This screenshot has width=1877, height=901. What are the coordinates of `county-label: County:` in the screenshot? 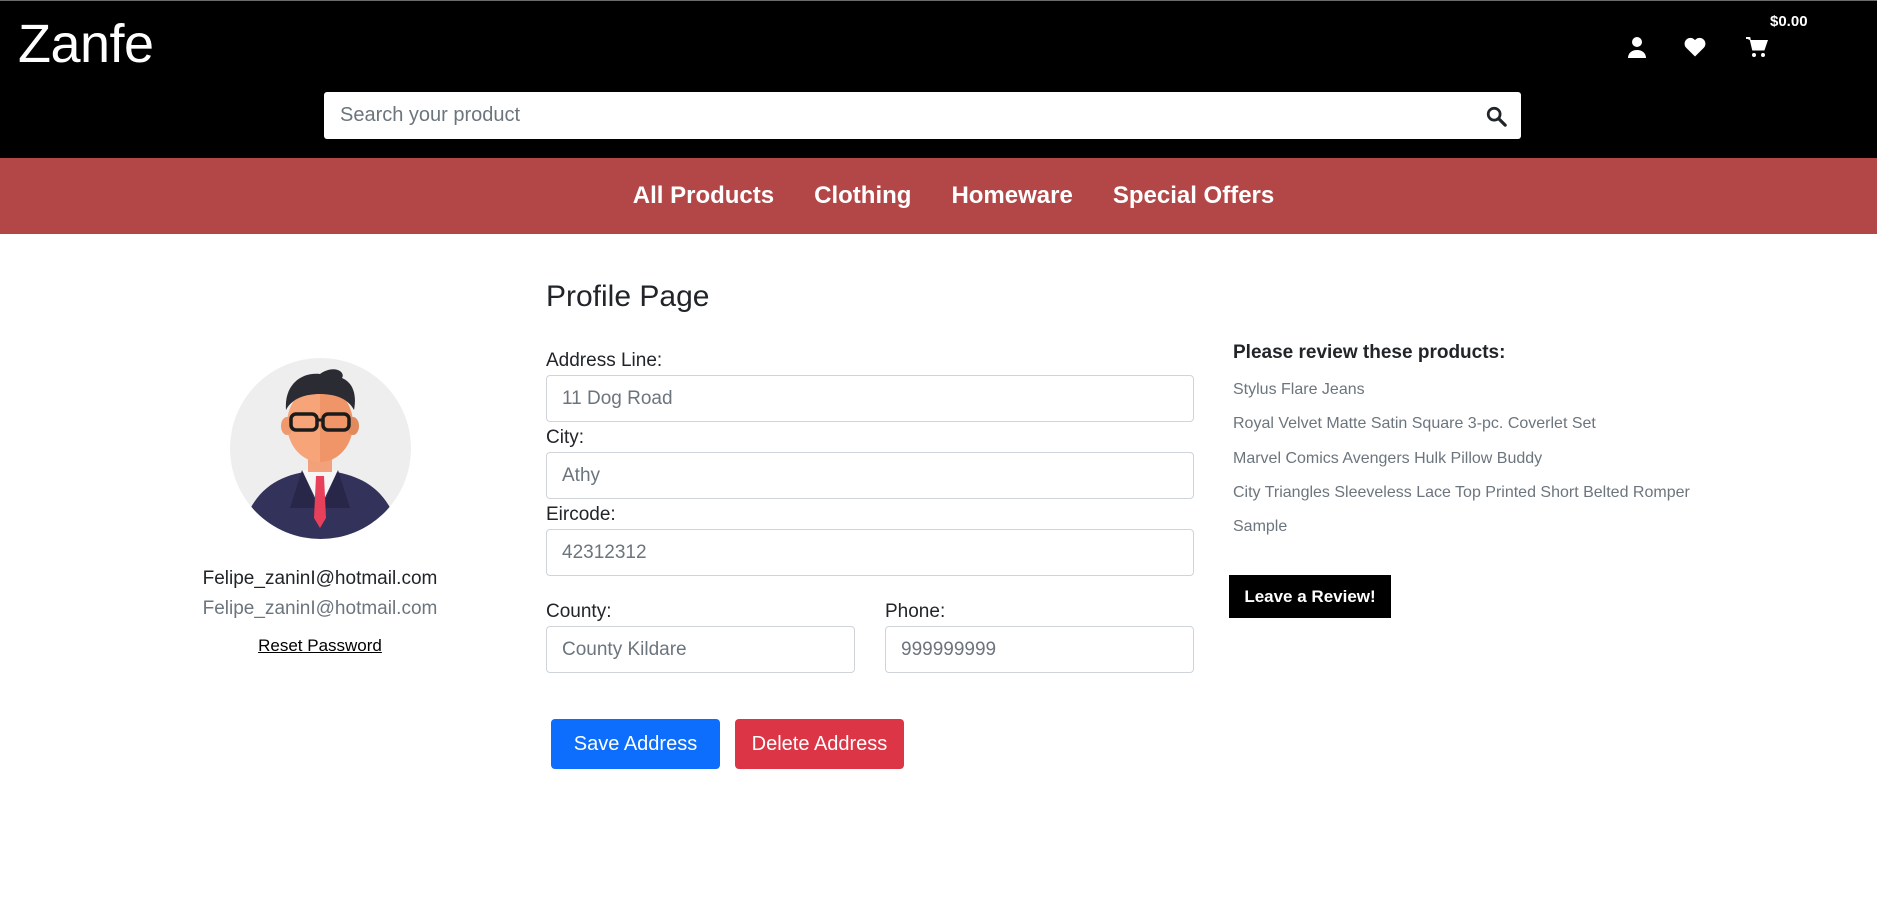 It's located at (579, 611).